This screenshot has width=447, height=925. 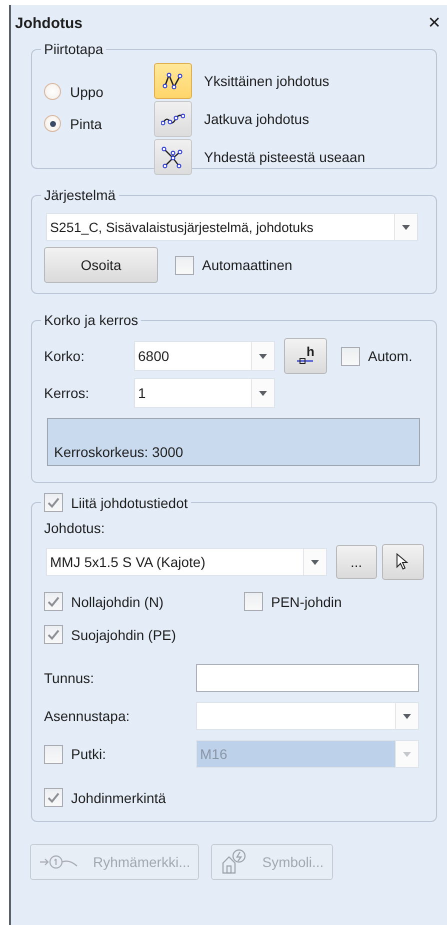 I want to click on group-title: Piirtotapa, so click(x=73, y=49).